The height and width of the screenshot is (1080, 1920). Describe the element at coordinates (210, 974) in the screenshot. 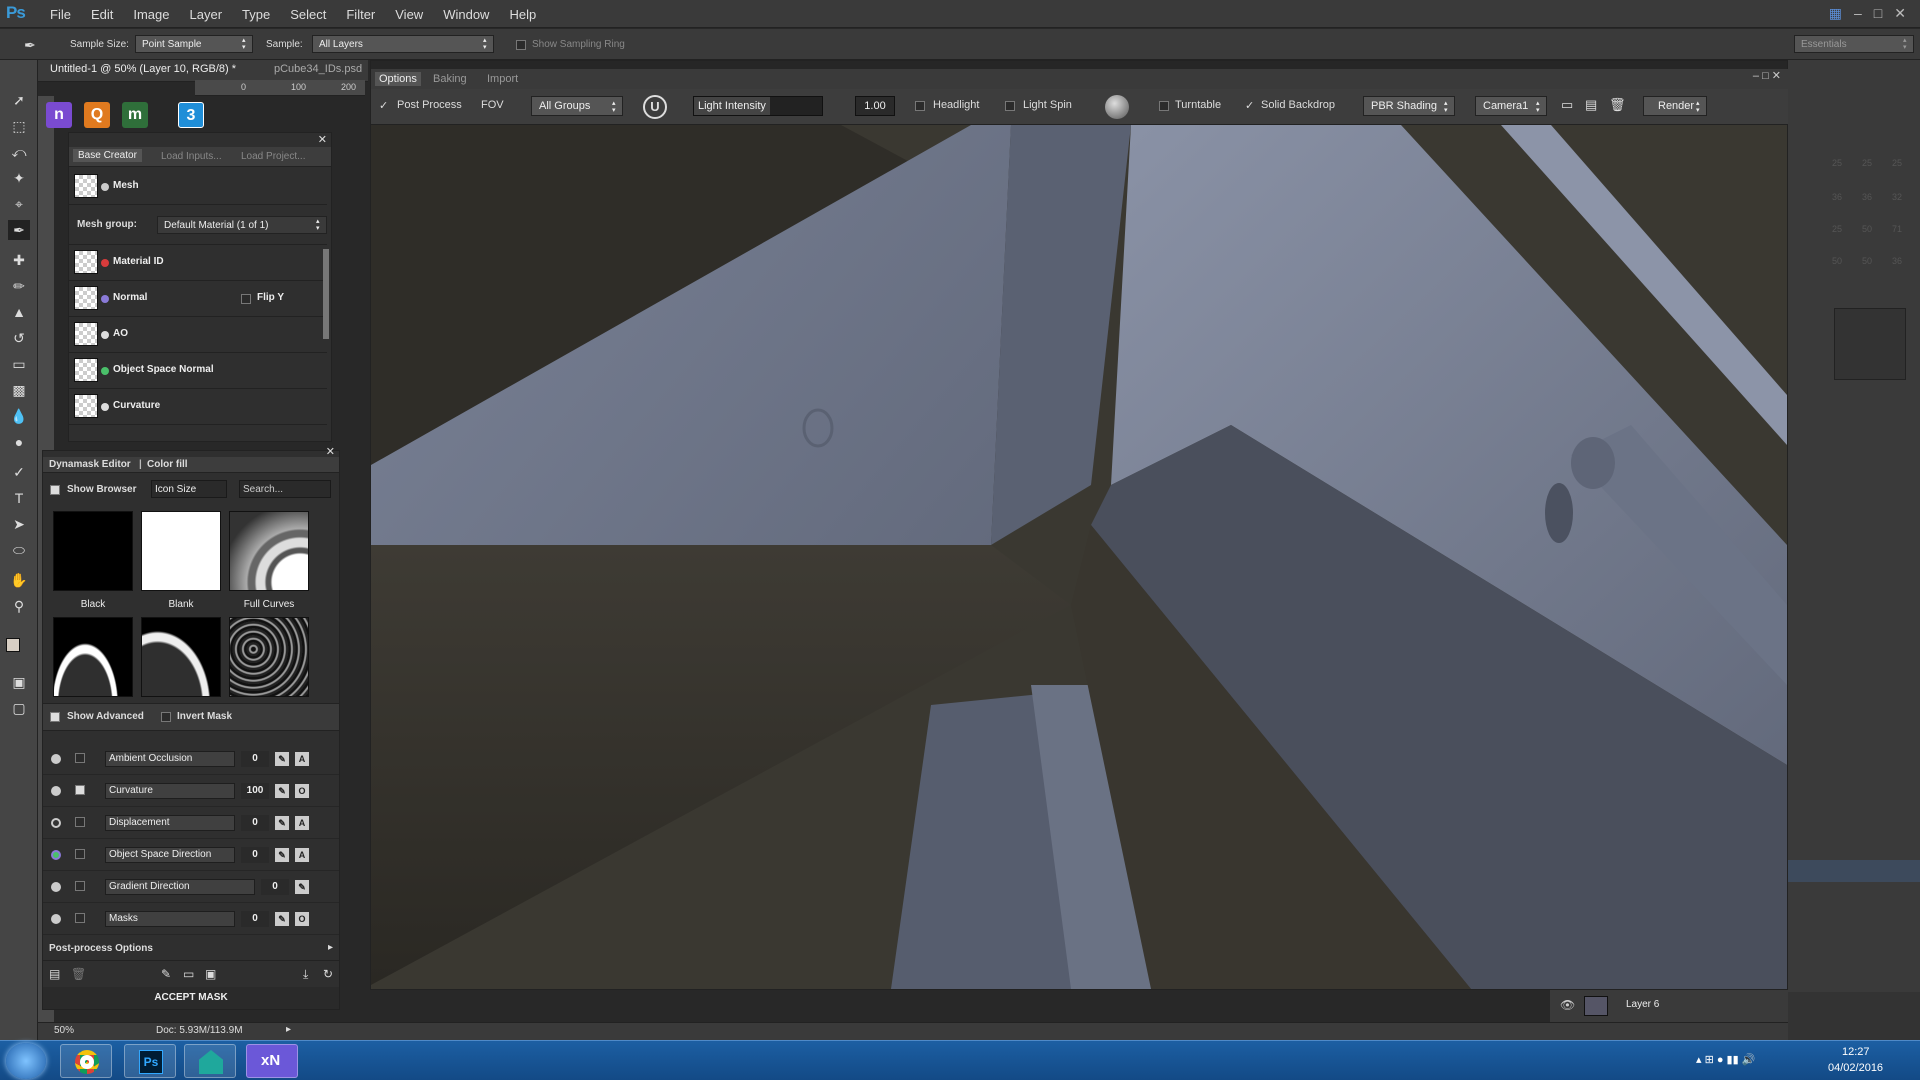

I see `image-icon: ▣` at that location.